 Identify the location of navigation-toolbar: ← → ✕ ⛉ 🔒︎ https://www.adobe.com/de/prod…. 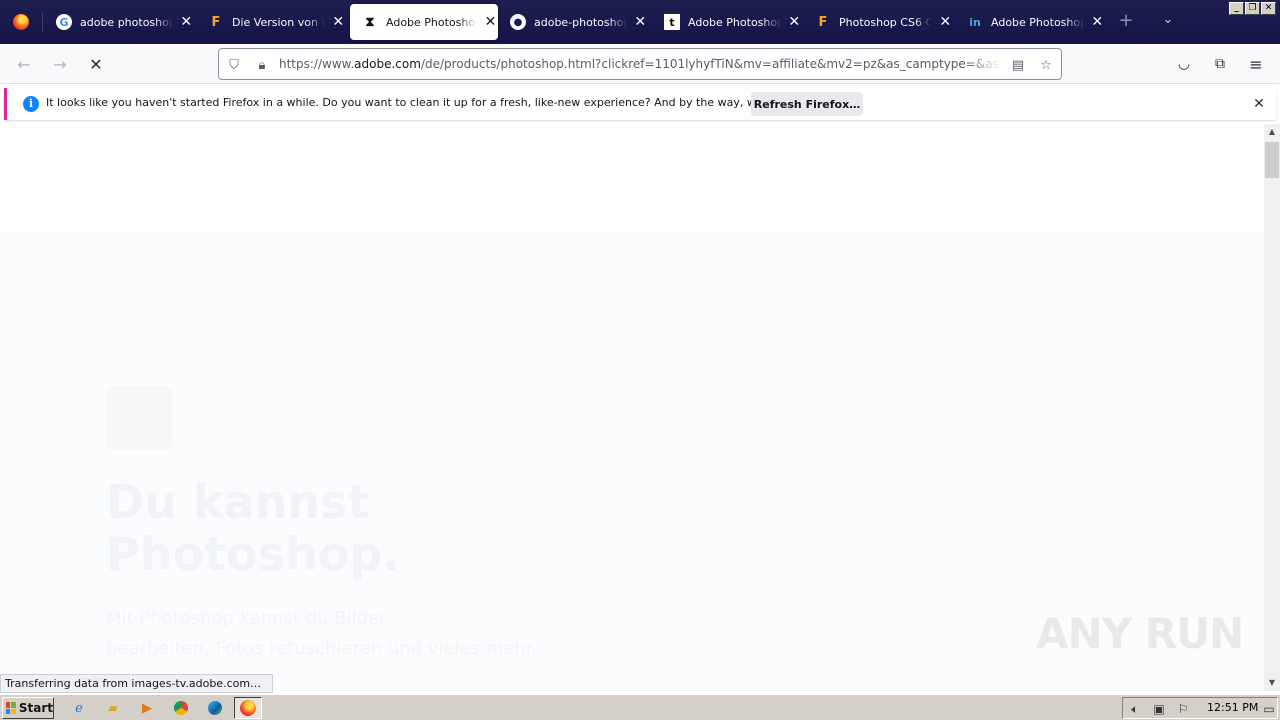
(640, 64).